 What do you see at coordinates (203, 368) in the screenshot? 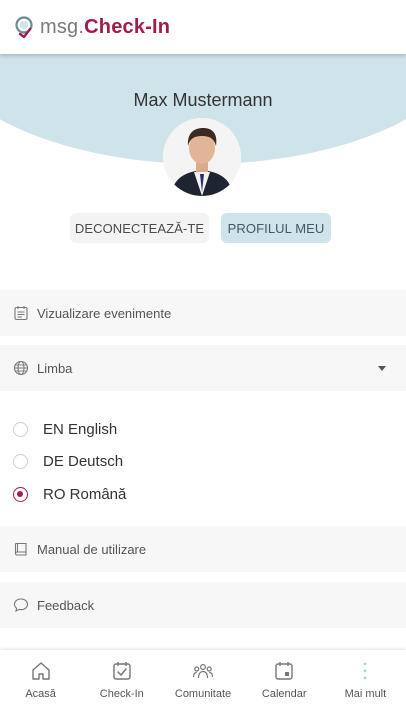
I see `language-dropdown: Limba` at bounding box center [203, 368].